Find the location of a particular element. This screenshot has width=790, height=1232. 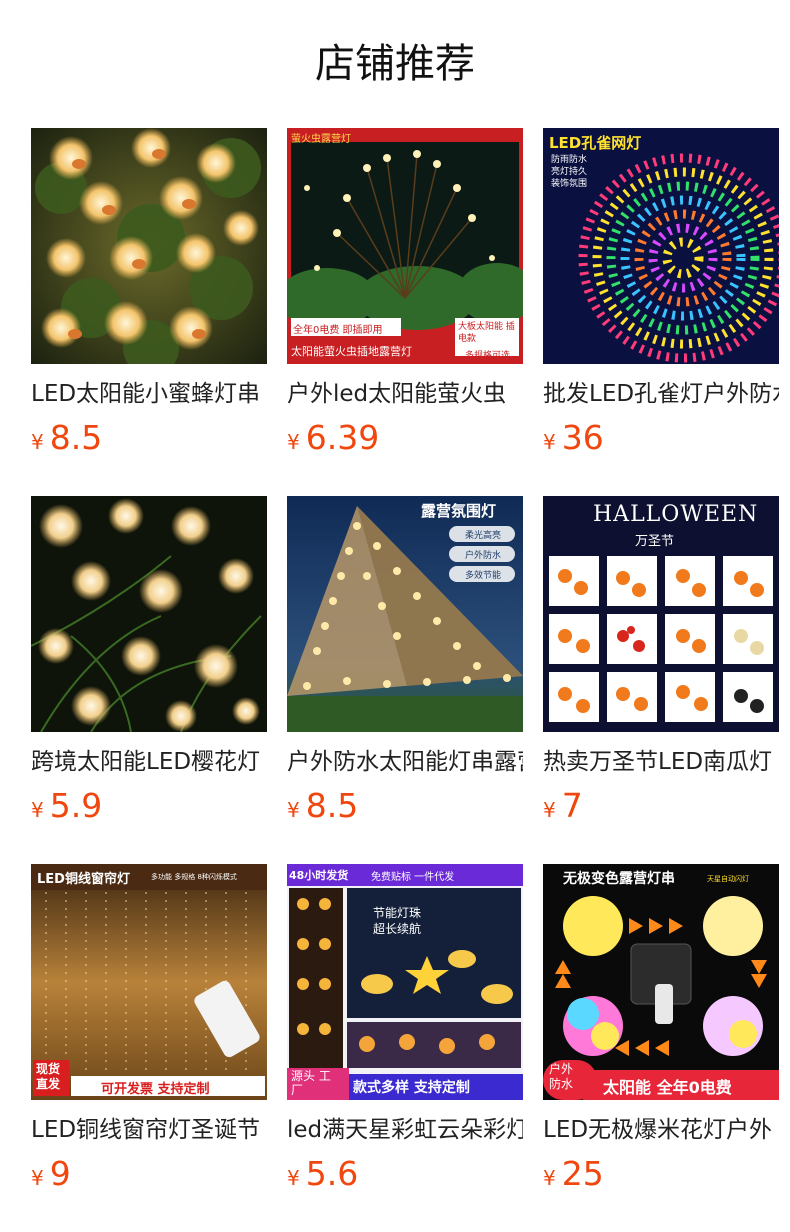

product-name: LED无极爆米花灯户外 is located at coordinates (661, 1130).